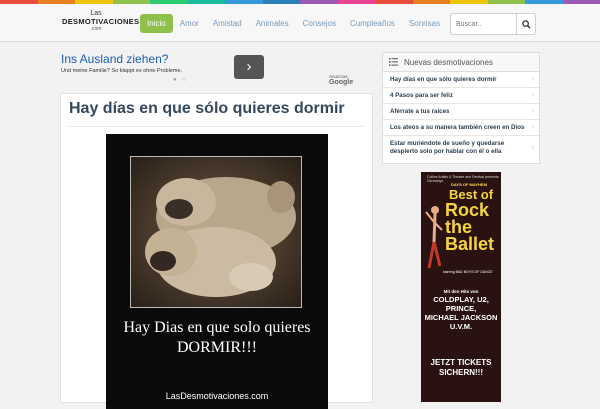 This screenshot has width=600, height=409. Describe the element at coordinates (156, 23) in the screenshot. I see `nav-item-inicio: Inicio` at that location.